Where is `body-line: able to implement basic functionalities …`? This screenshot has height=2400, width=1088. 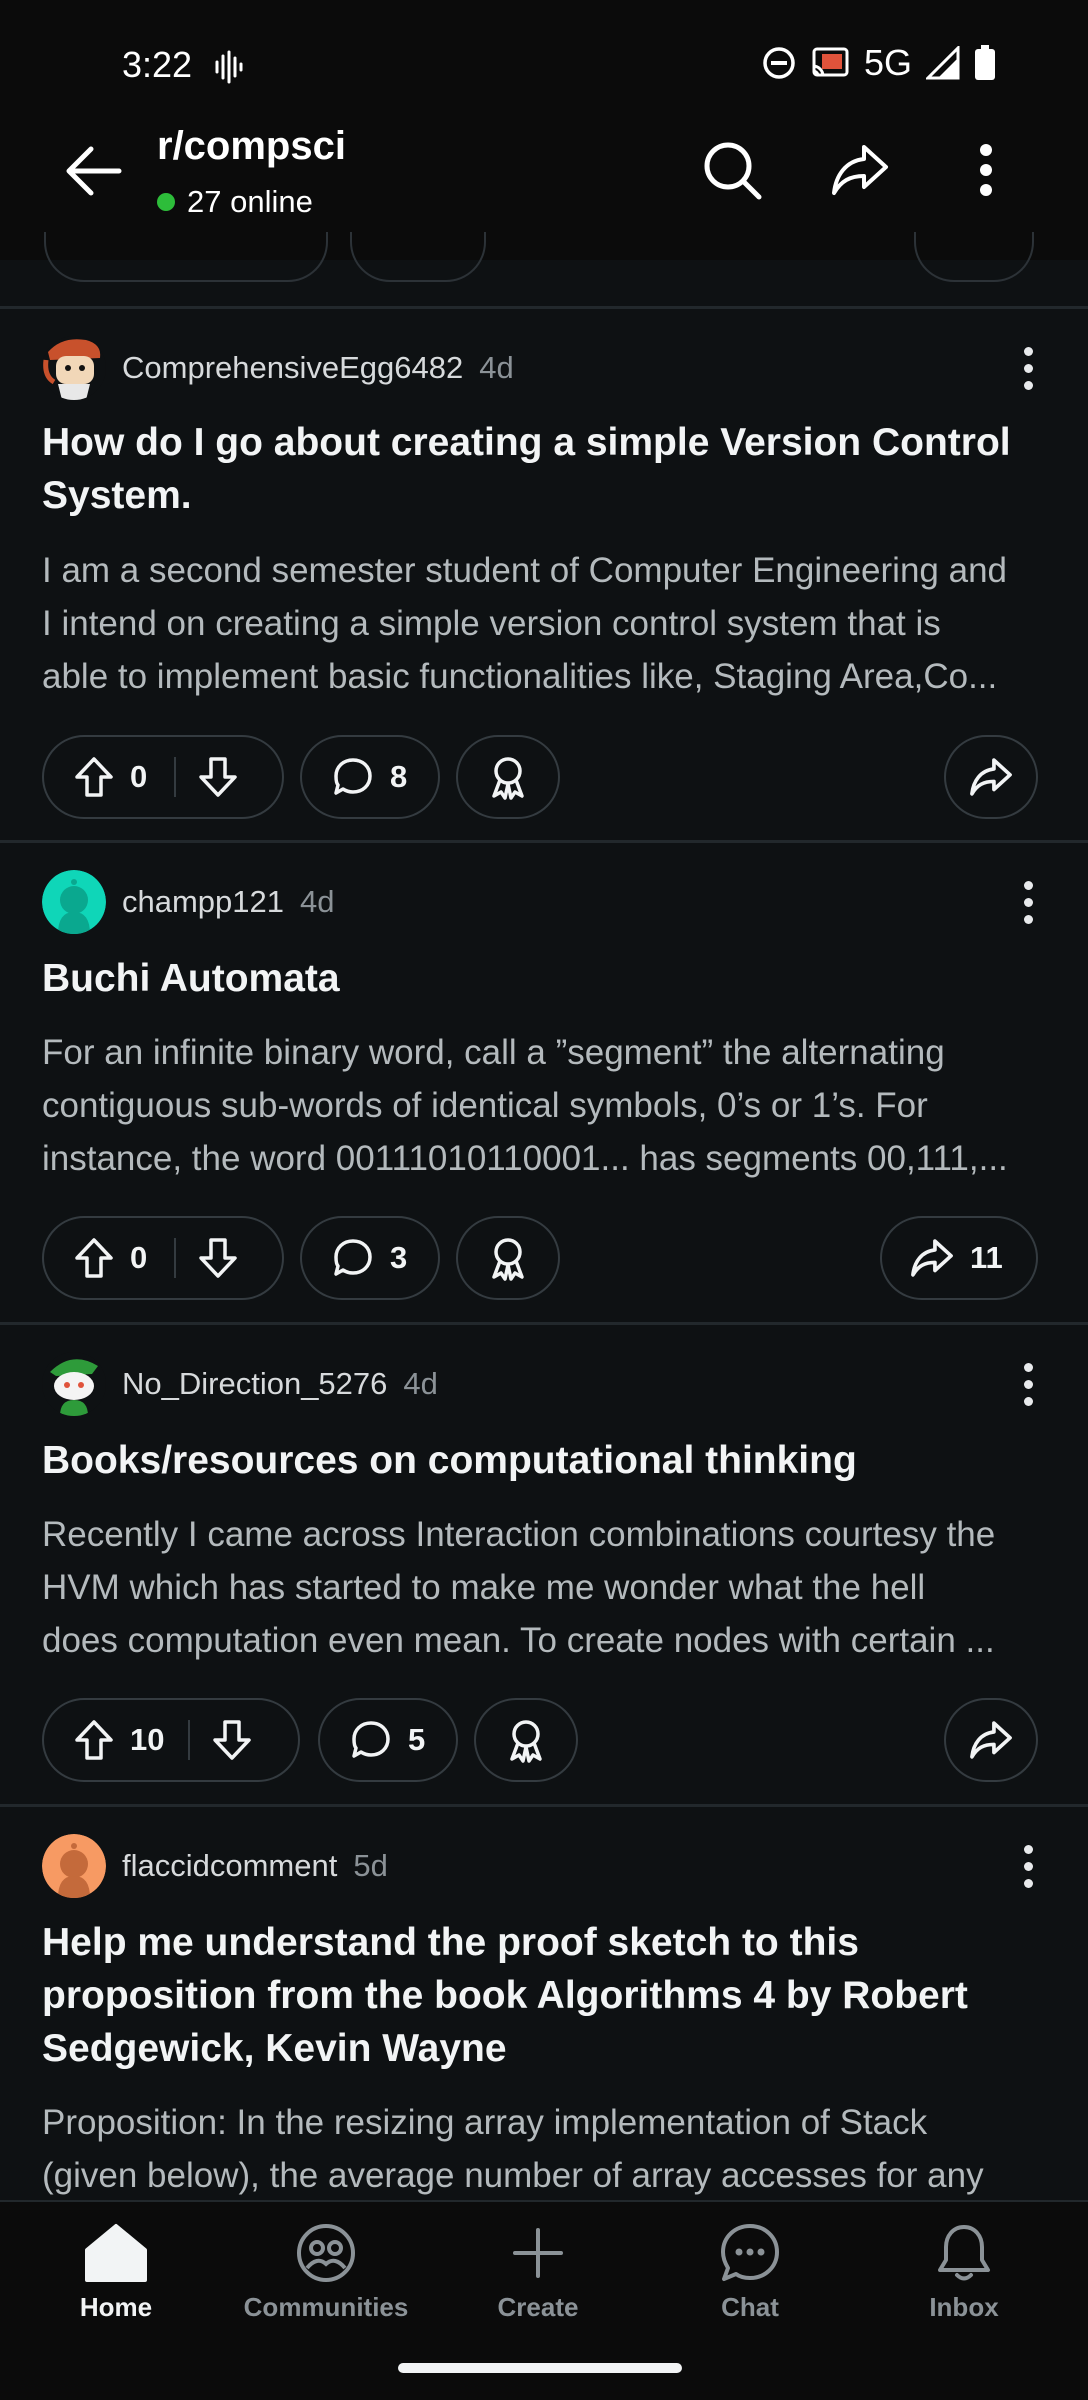 body-line: able to implement basic functionalities … is located at coordinates (520, 676).